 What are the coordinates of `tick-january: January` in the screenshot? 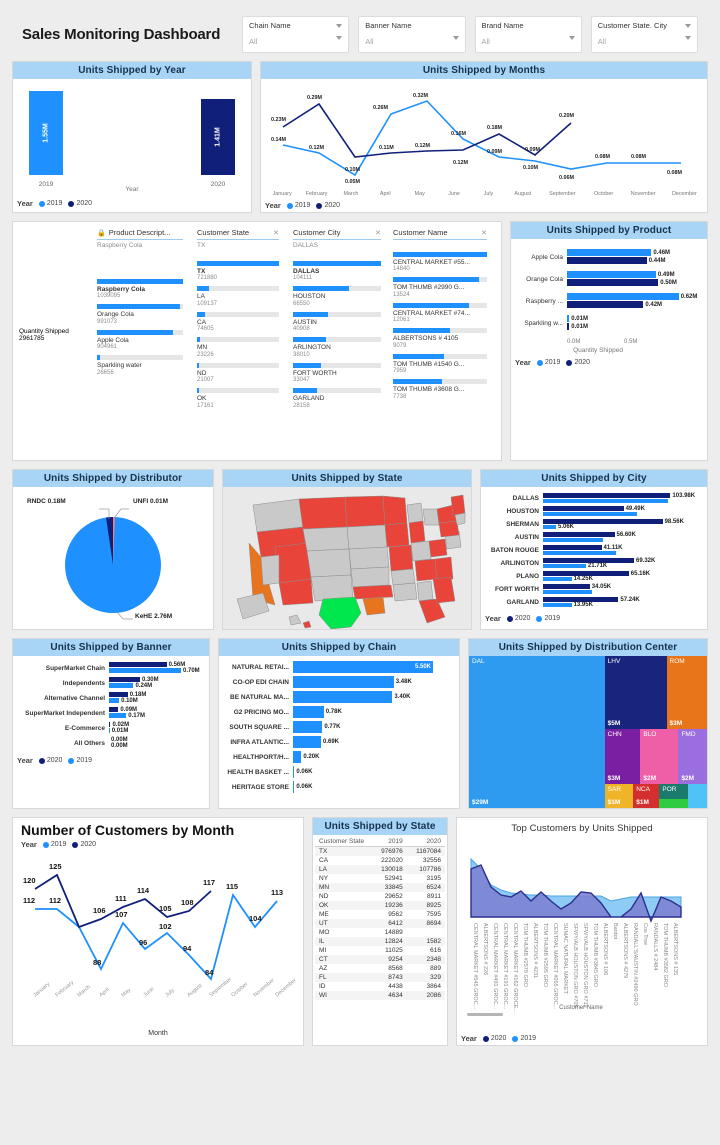 It's located at (282, 194).